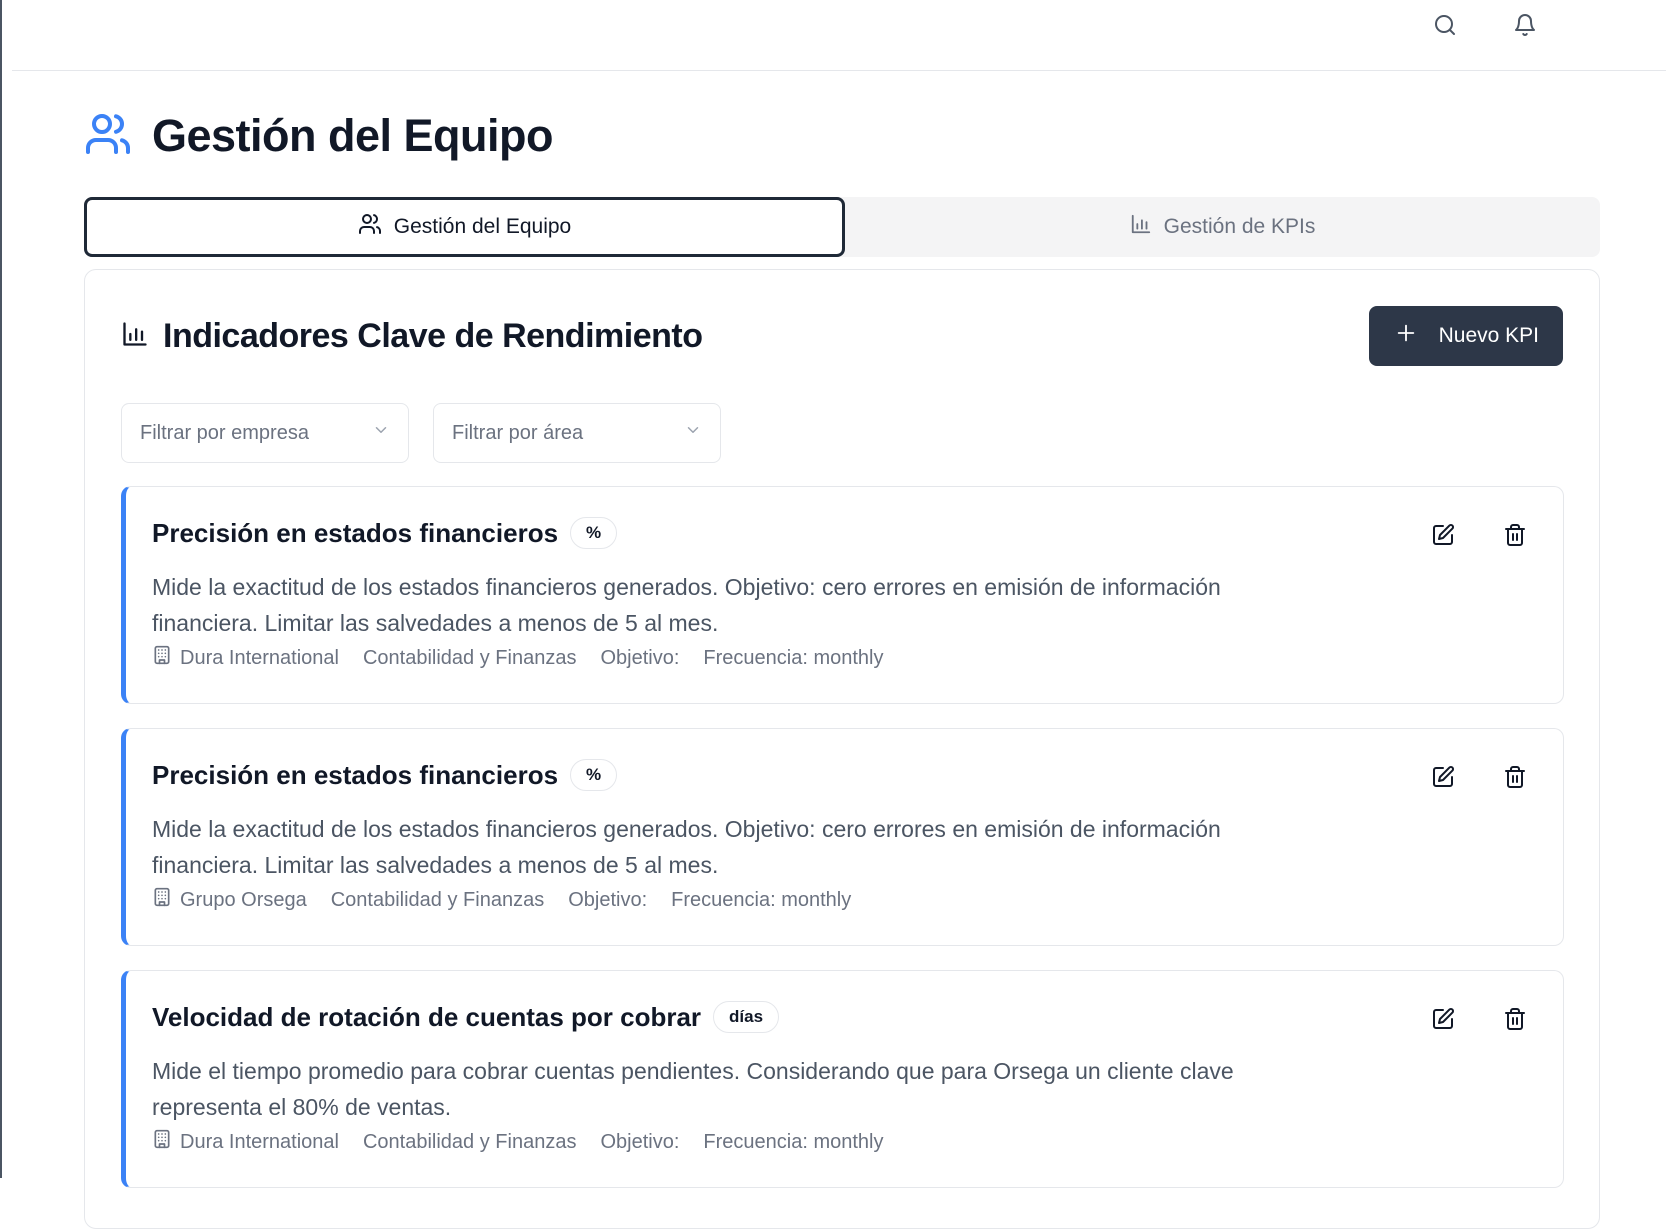 Image resolution: width=1666 pixels, height=1229 pixels. I want to click on area-filter-placeholder: Filtrar por área, so click(518, 432).